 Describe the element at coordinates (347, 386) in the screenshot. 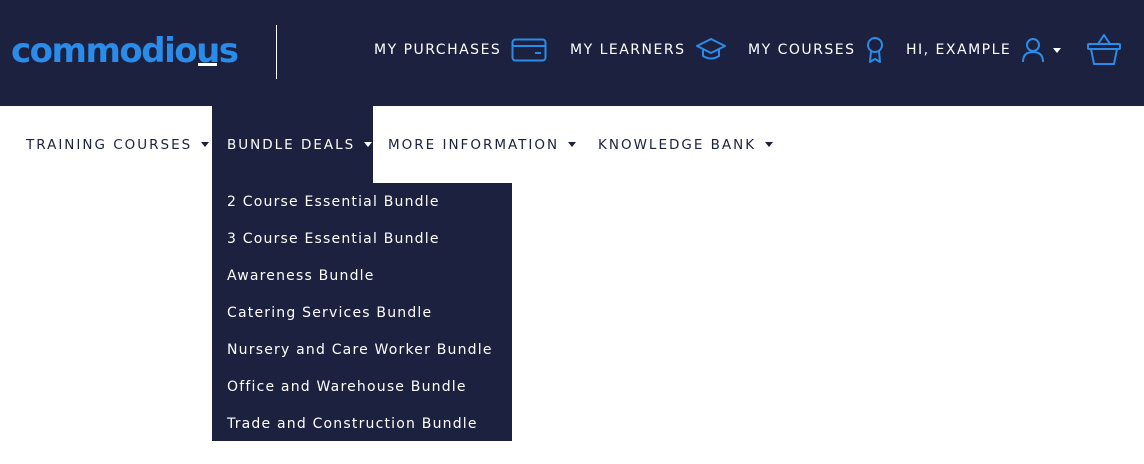

I see `dropdown-item-office-warehouse-bundle: Office and Warehouse Bundle` at that location.